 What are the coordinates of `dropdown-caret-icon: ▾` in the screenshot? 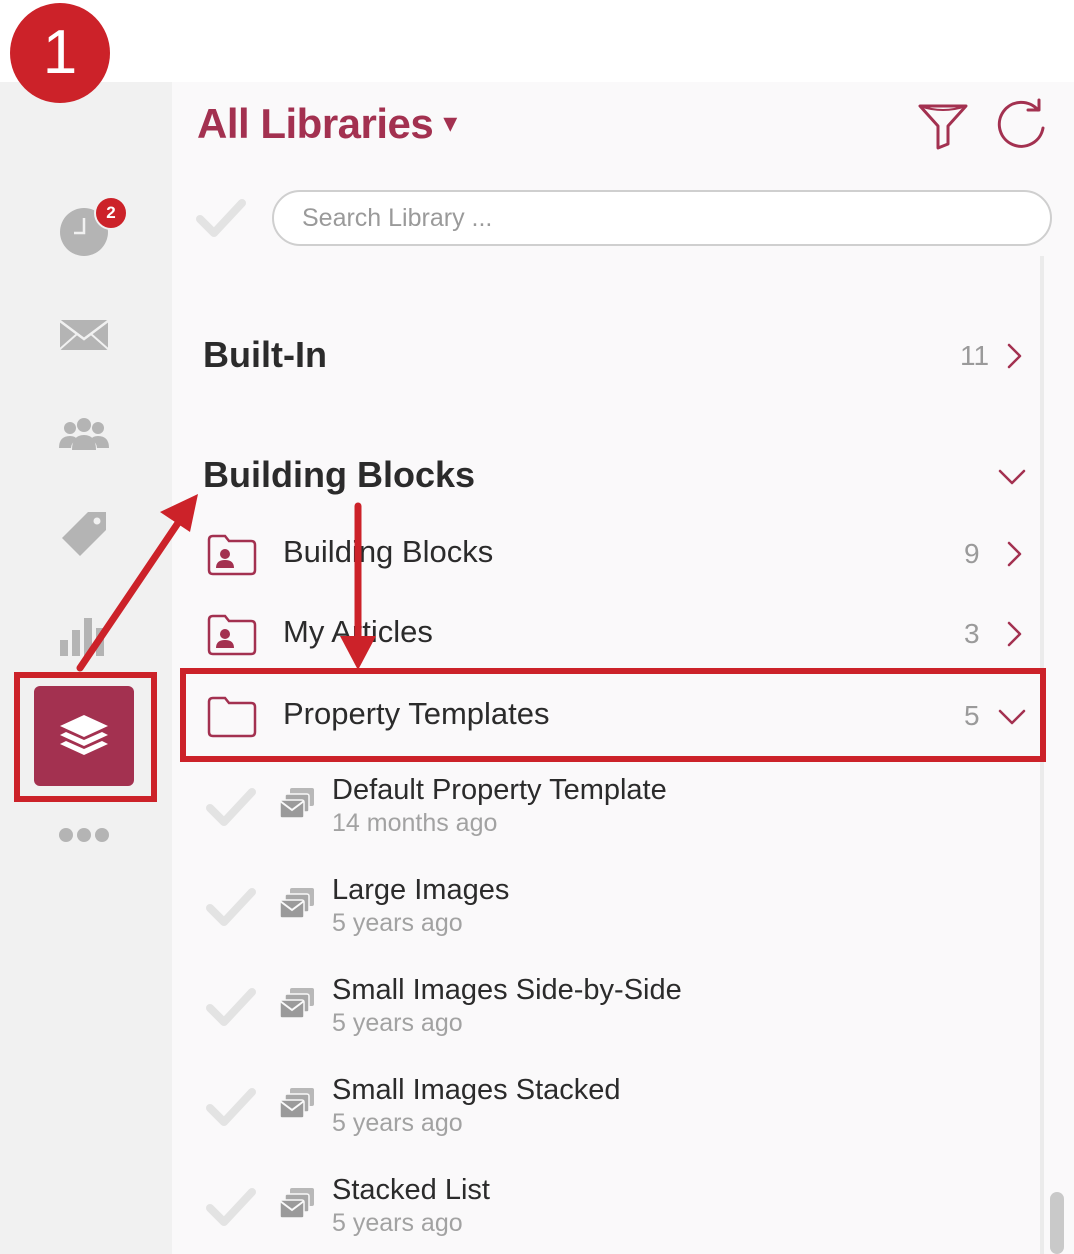 It's located at (450, 122).